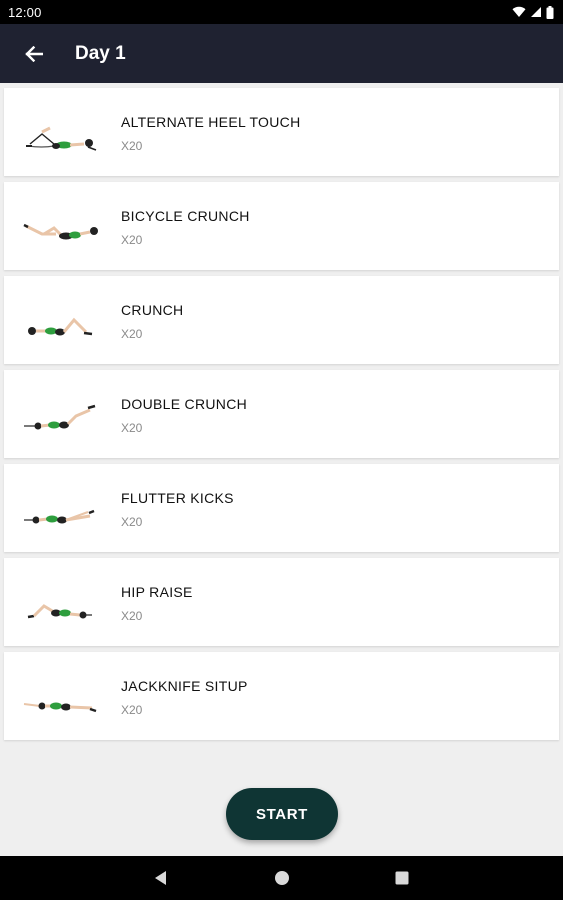 The image size is (563, 900). What do you see at coordinates (184, 404) in the screenshot?
I see `exercise-name: DOUBLE CRUNCH` at bounding box center [184, 404].